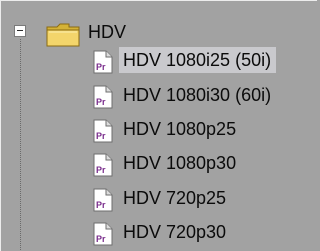 This screenshot has height=251, width=320. What do you see at coordinates (20, 145) in the screenshot?
I see `tree-connector-line` at bounding box center [20, 145].